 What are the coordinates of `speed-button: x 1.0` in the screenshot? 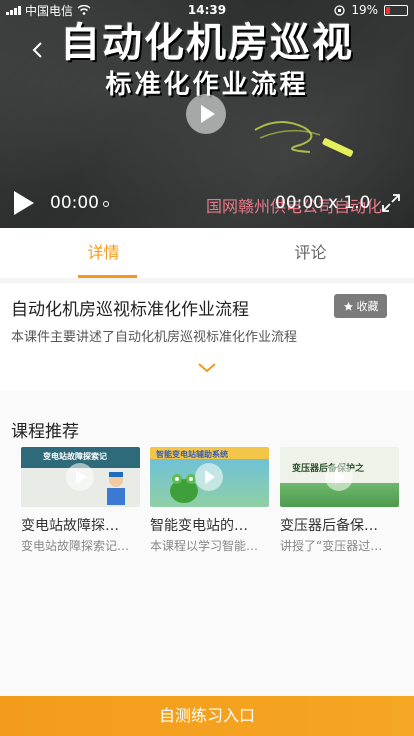 It's located at (349, 203).